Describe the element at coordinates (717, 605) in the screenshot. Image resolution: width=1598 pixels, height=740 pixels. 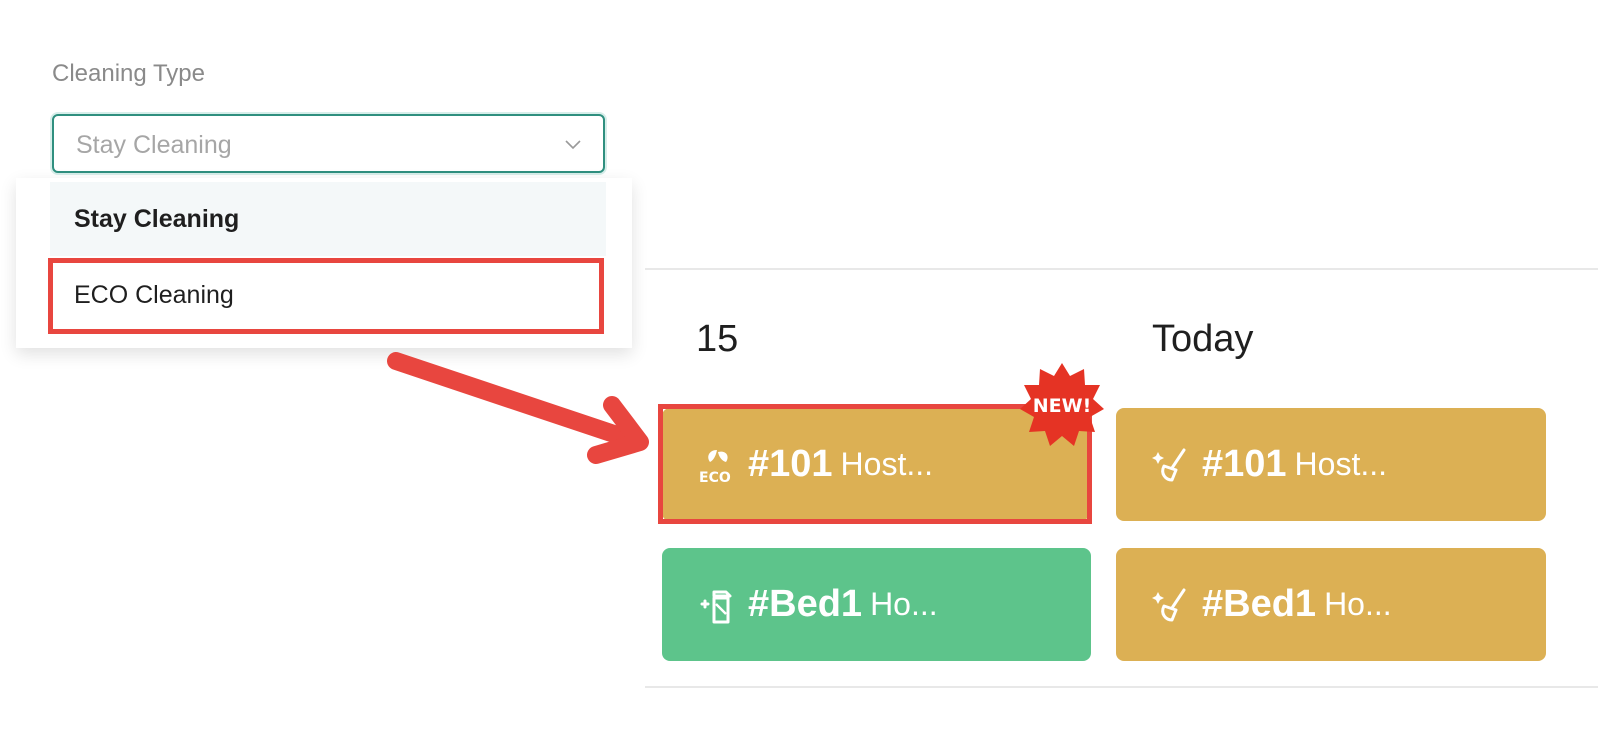
I see `spray-bottle-icon` at that location.